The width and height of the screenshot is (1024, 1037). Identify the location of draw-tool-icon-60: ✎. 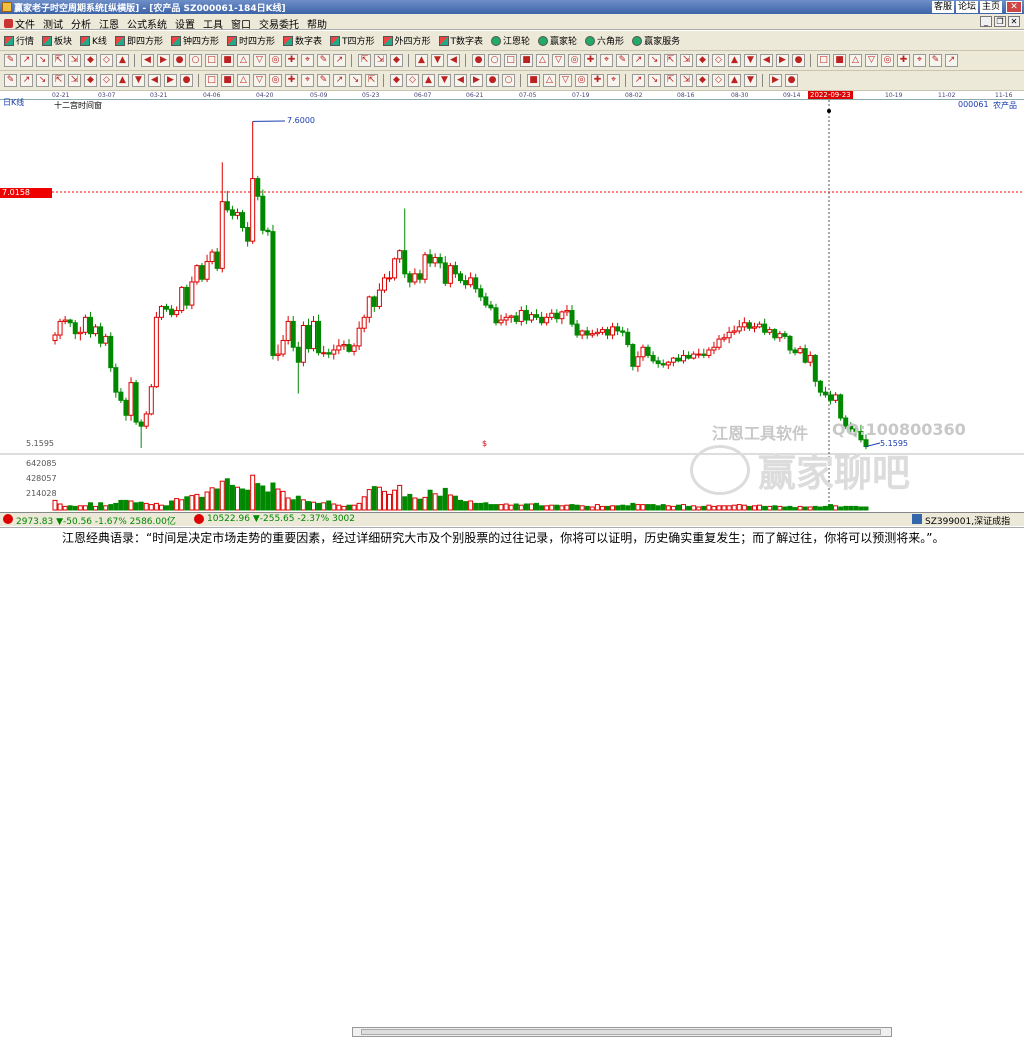
(935, 60).